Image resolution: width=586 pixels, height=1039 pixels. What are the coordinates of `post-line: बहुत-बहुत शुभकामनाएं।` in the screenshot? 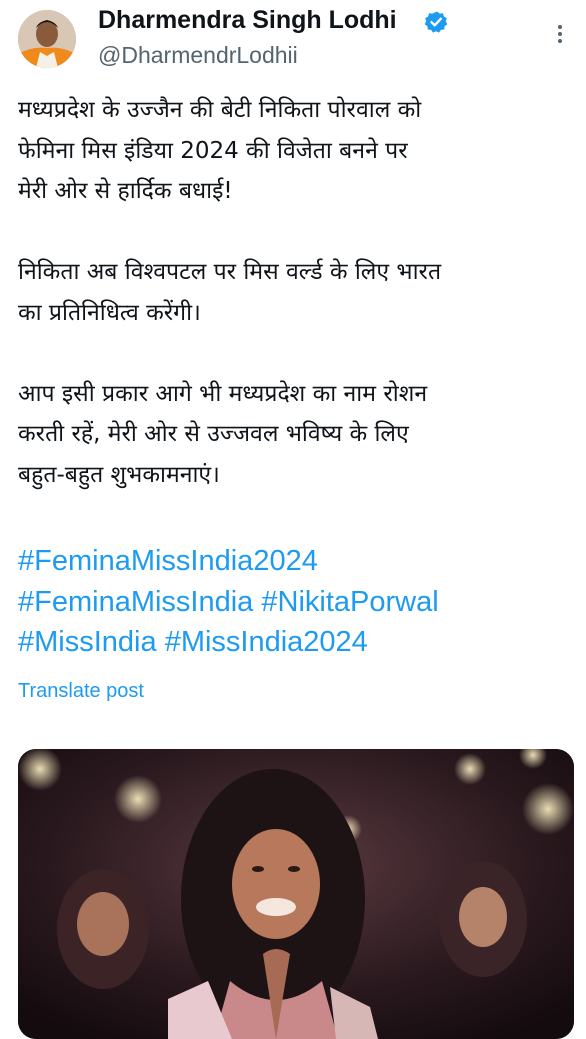 It's located at (119, 474).